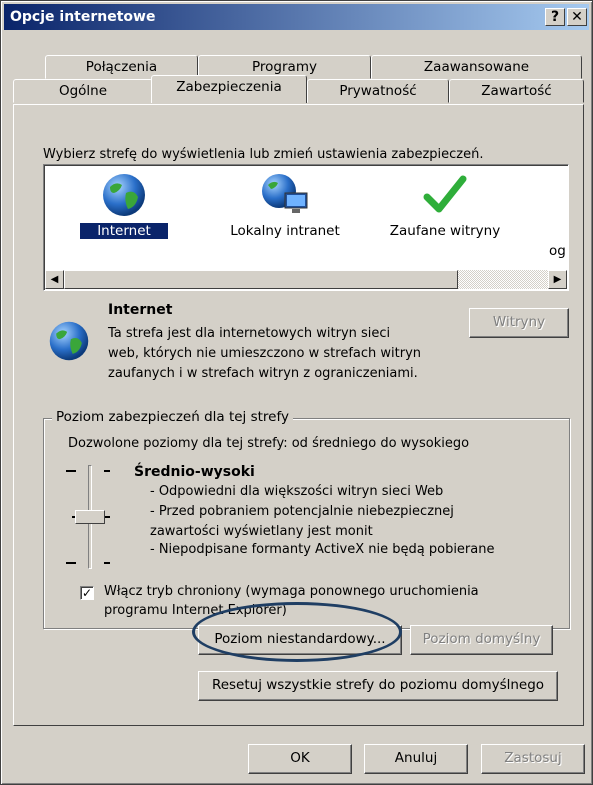 This screenshot has height=785, width=593. What do you see at coordinates (481, 640) in the screenshot?
I see `default-level-button: Poziom domyślny` at bounding box center [481, 640].